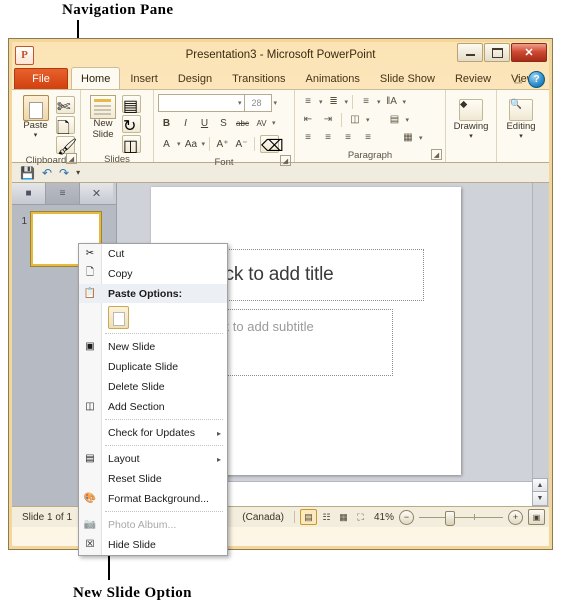 The height and width of the screenshot is (608, 561). What do you see at coordinates (471, 118) in the screenshot?
I see `drawing-button: ◆ Drawing ▾` at bounding box center [471, 118].